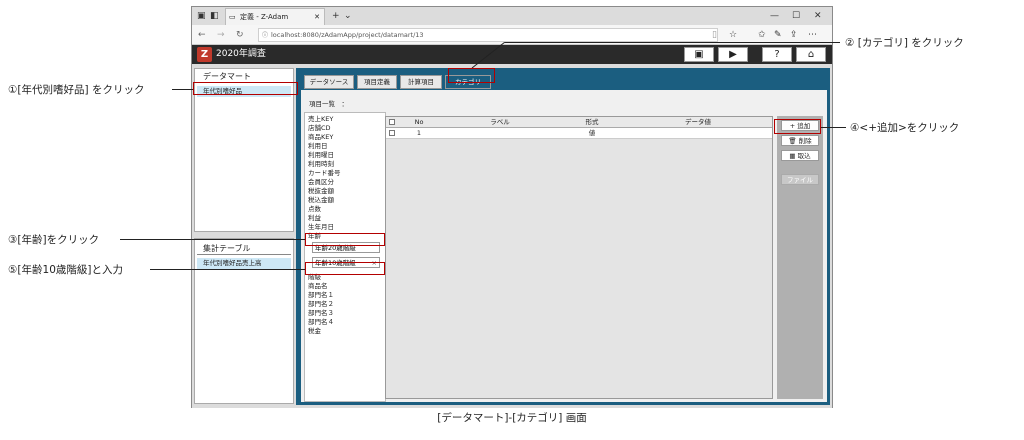 The width and height of the screenshot is (1024, 440). I want to click on close-window-icon: ✕, so click(818, 16).